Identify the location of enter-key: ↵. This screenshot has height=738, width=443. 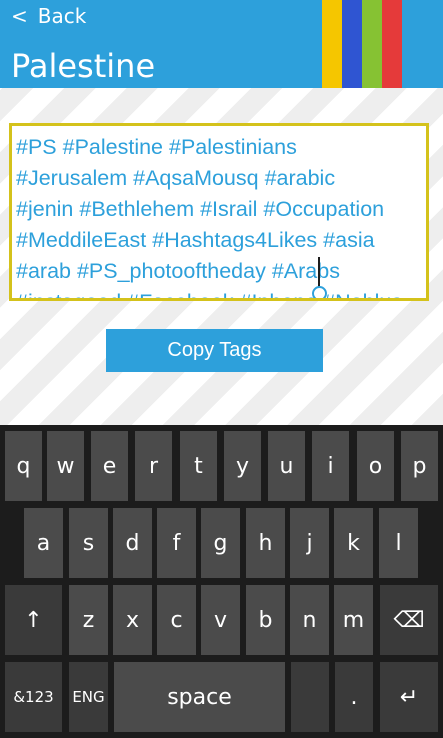
(409, 697).